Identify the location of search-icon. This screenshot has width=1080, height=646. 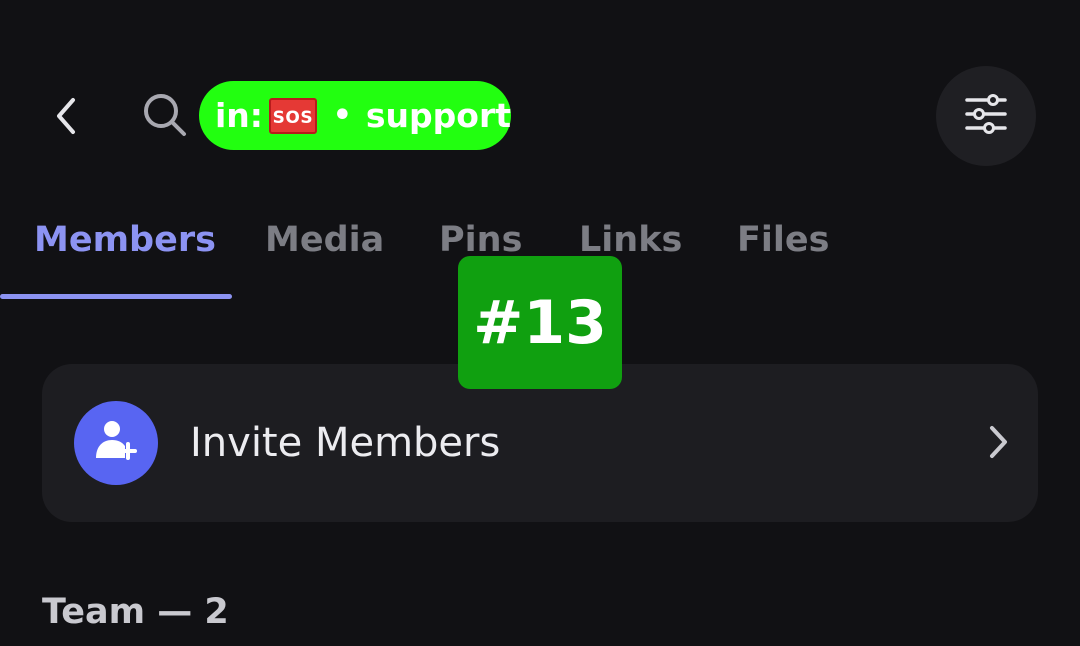
(165, 115).